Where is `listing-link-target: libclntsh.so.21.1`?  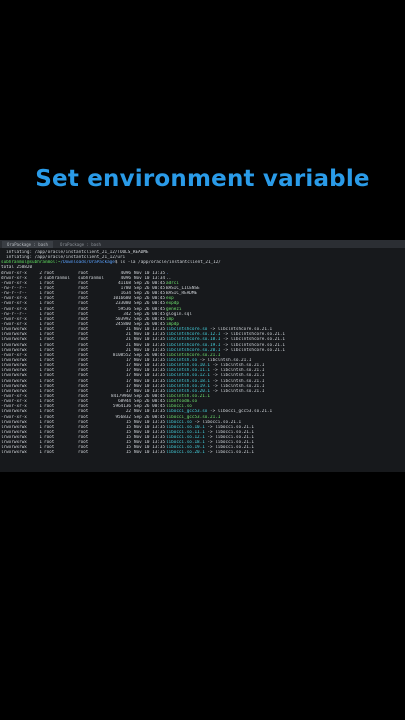 listing-link-target: libclntsh.so.21.1 is located at coordinates (242, 391).